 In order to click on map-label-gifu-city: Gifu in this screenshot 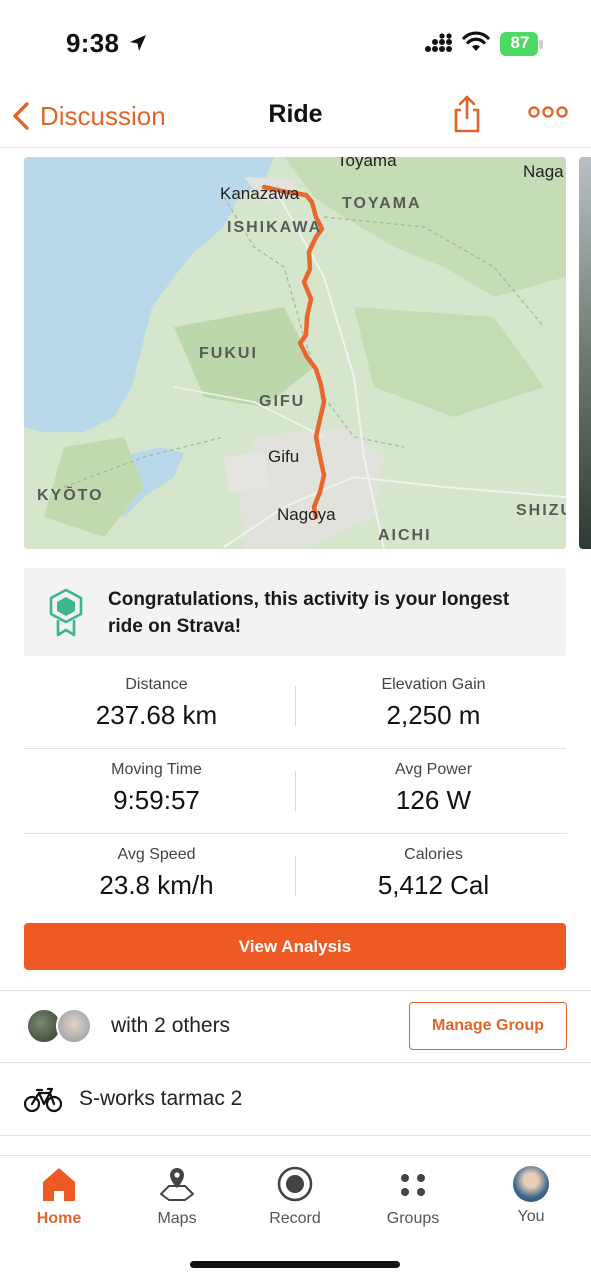, I will do `click(284, 456)`.